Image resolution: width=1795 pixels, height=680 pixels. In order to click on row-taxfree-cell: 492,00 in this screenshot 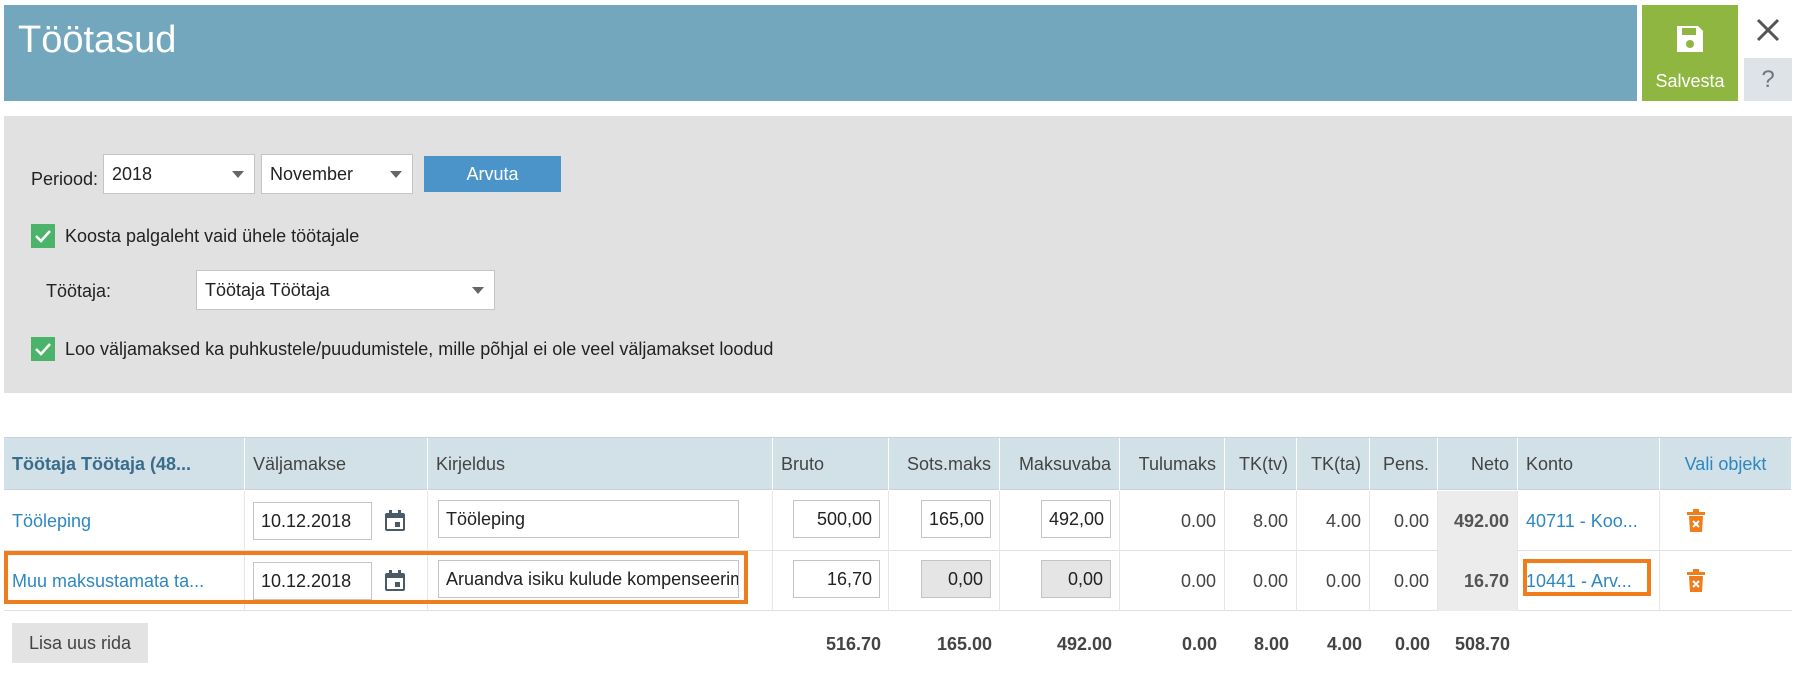, I will do `click(1060, 521)`.